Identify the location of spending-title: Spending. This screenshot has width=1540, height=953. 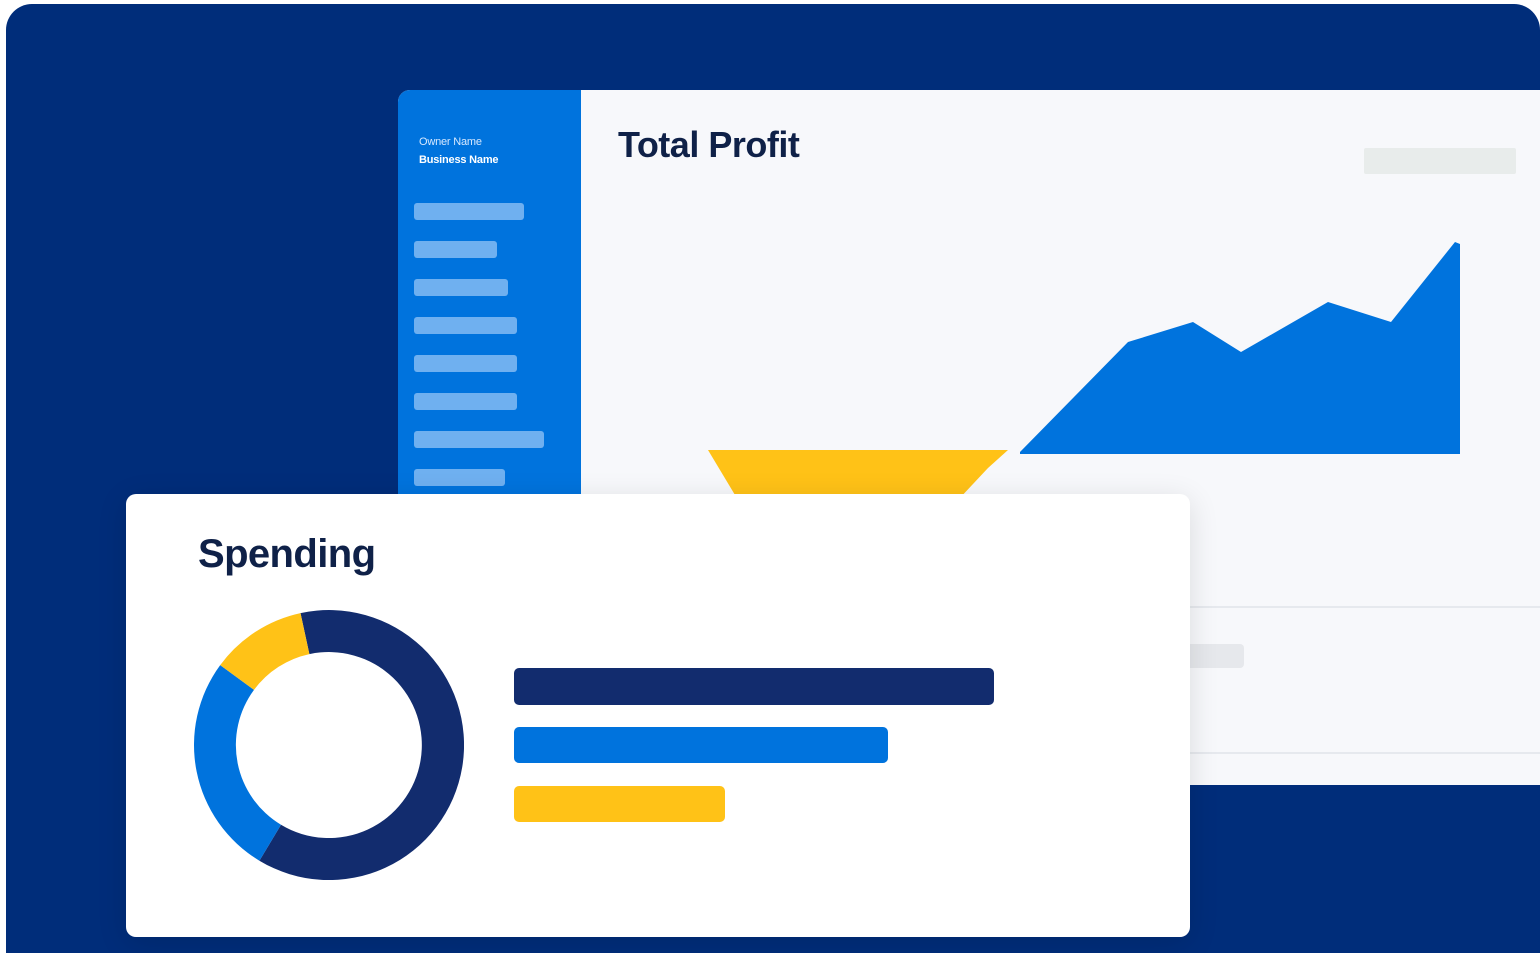
(287, 554).